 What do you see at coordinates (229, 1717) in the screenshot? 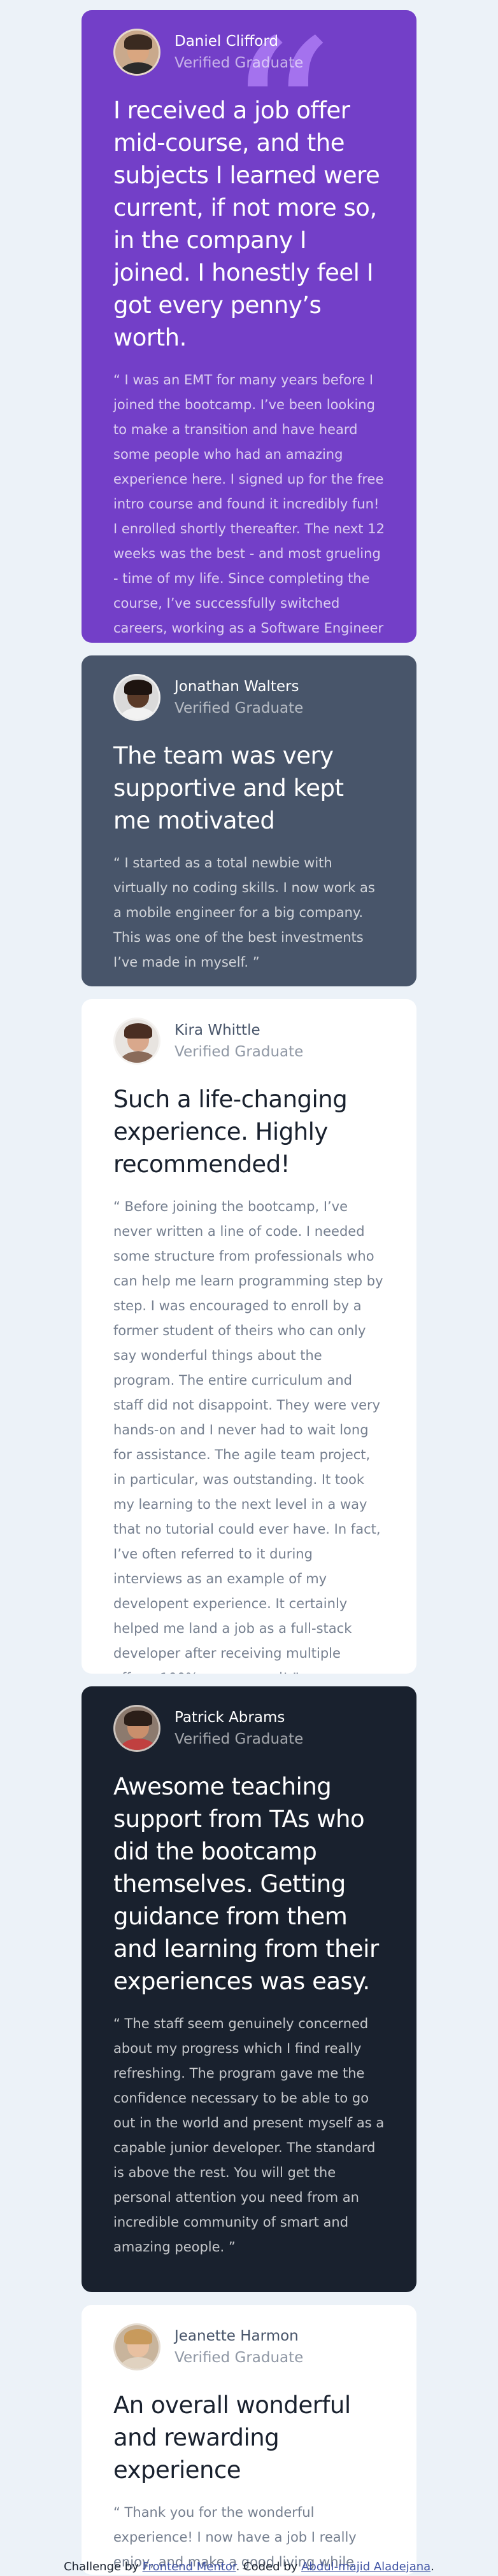
I see `person-name: Patrick Abrams` at bounding box center [229, 1717].